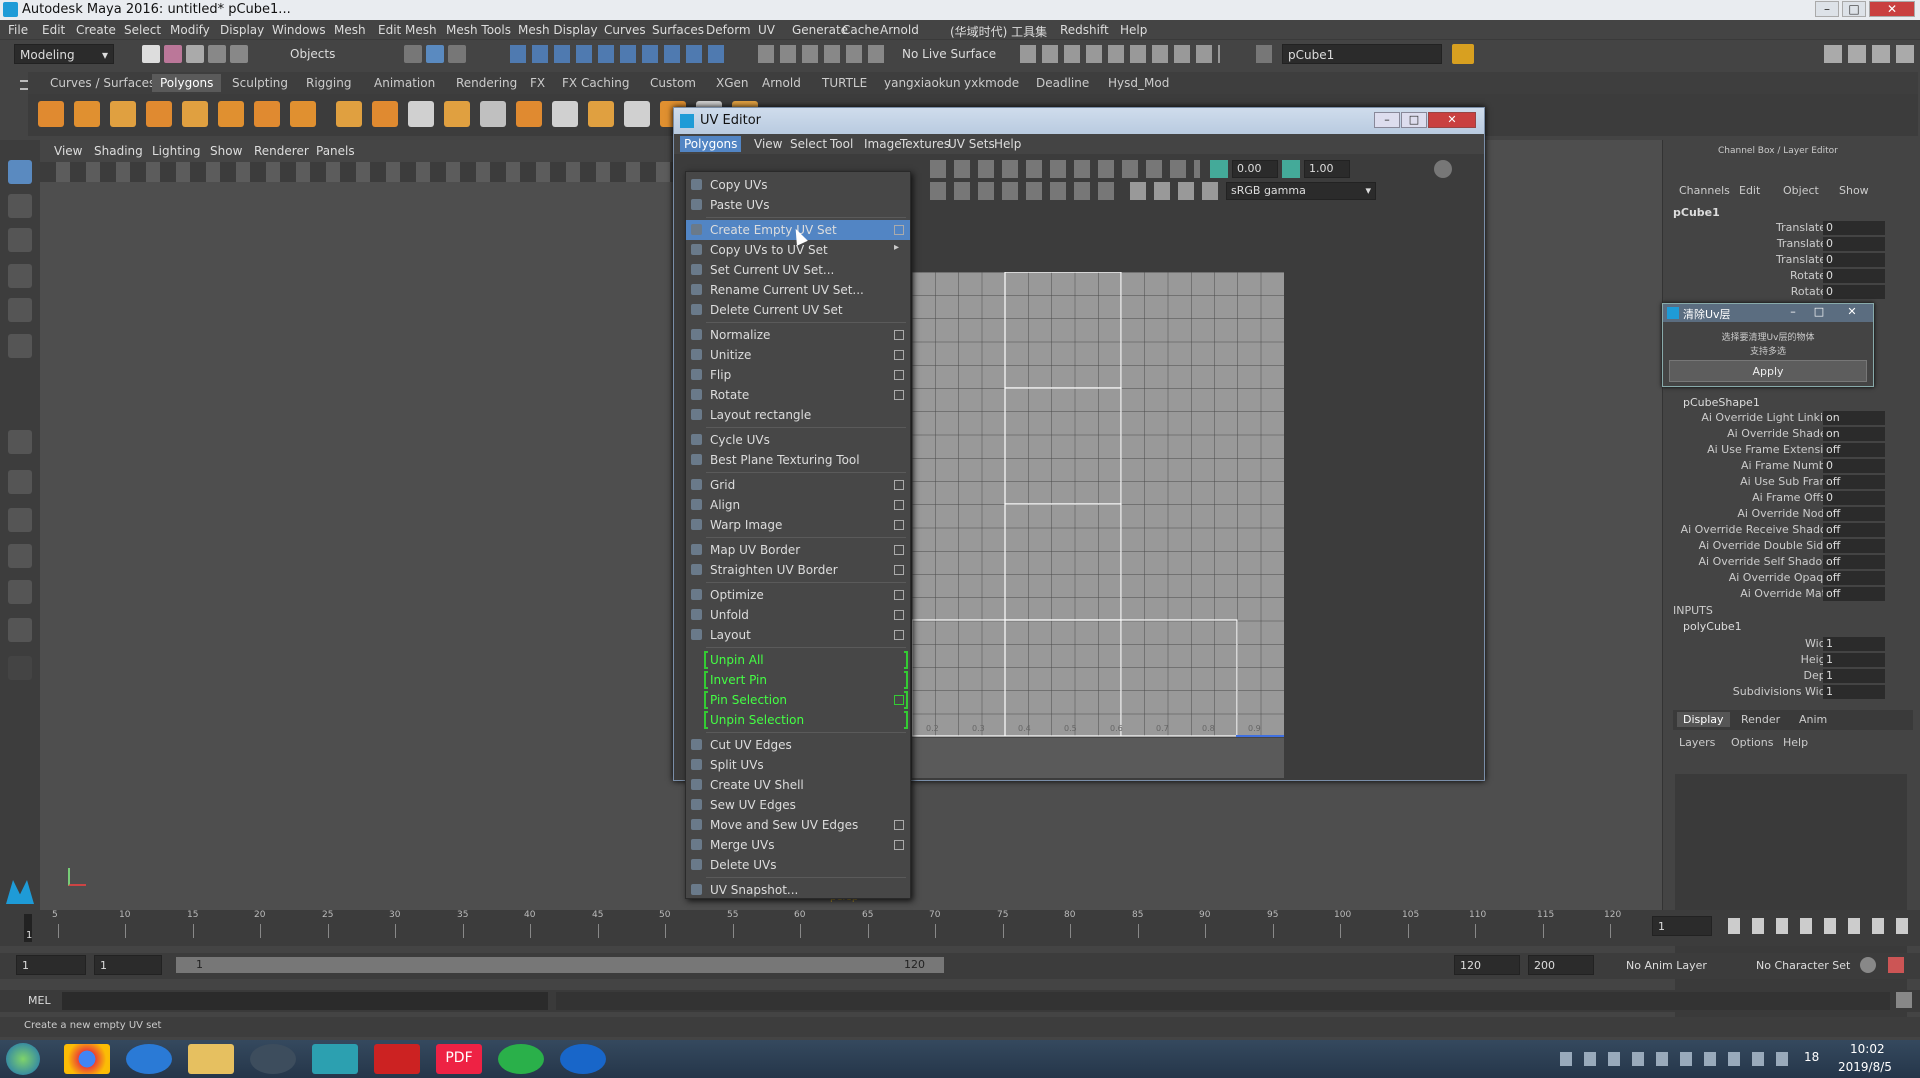 Image resolution: width=1920 pixels, height=1078 pixels. What do you see at coordinates (1666, 965) in the screenshot?
I see `anim-layer-dropdown: No Anim Layer` at bounding box center [1666, 965].